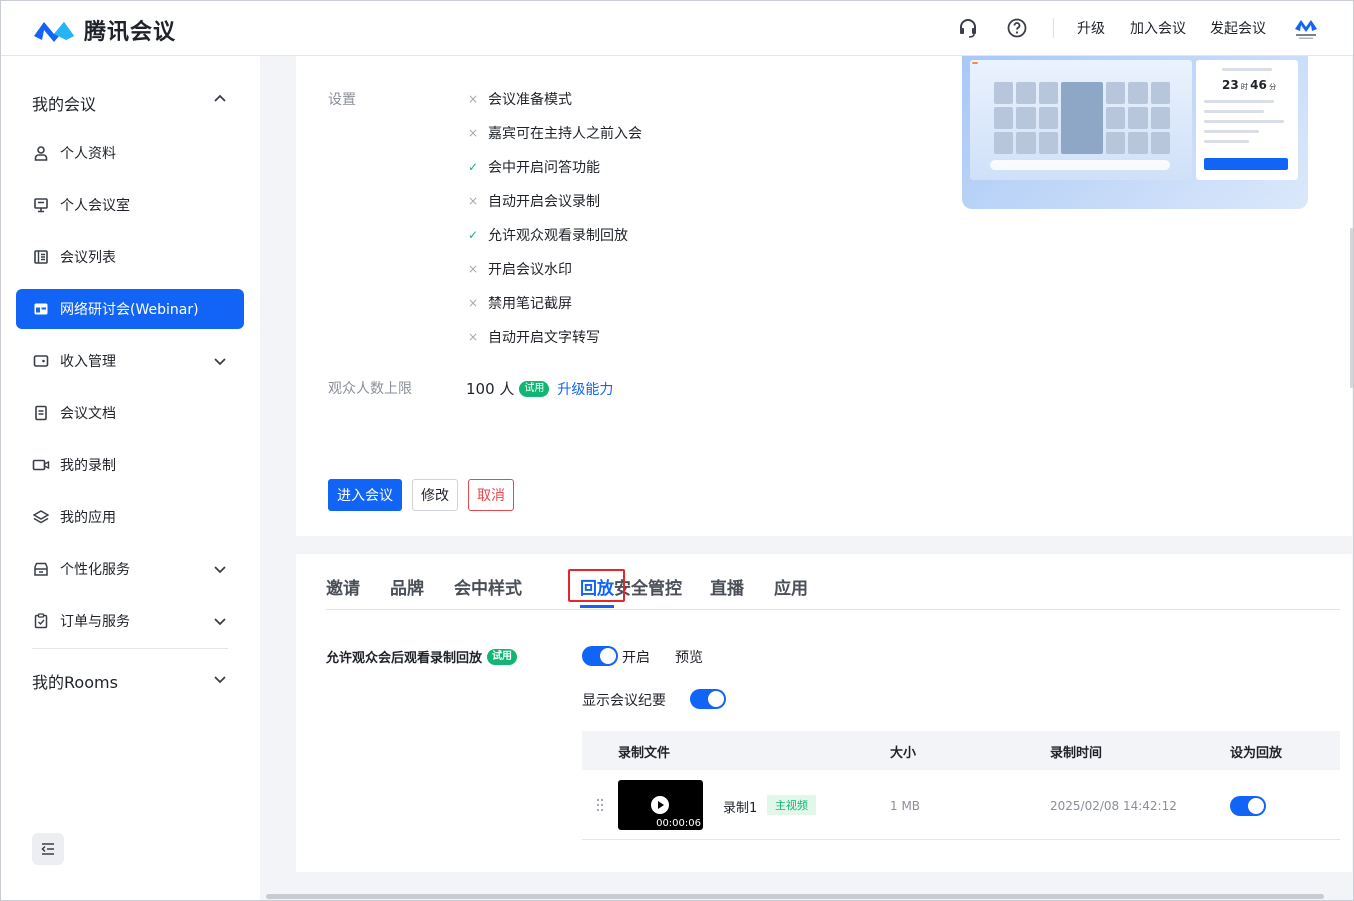 This screenshot has width=1354, height=901. Describe the element at coordinates (41, 361) in the screenshot. I see `wallet-icon` at that location.